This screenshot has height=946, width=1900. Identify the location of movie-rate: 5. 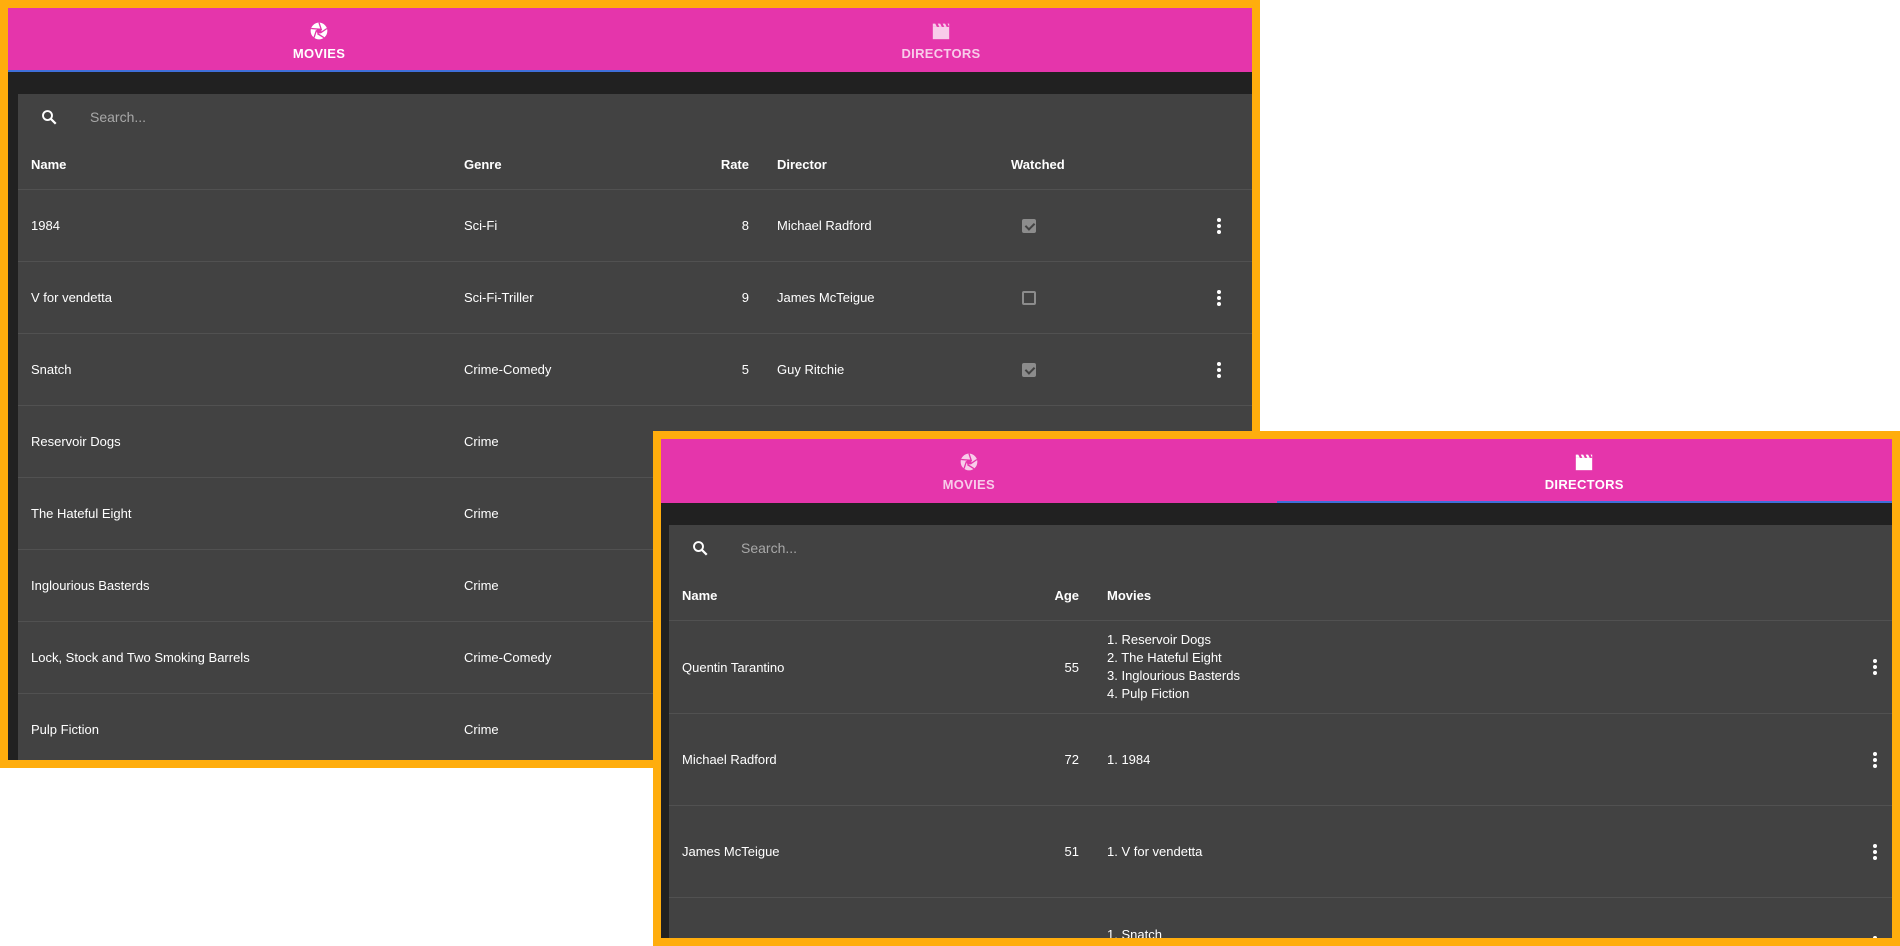
(706, 369).